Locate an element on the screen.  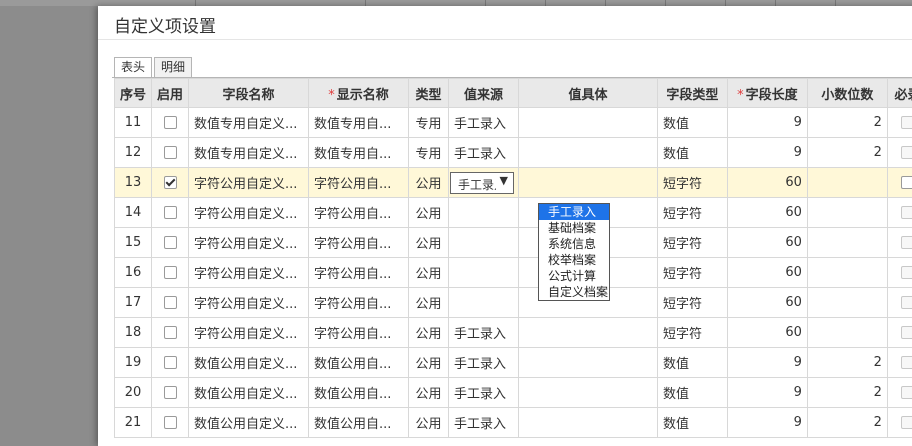
table-row: 13字符公用自定义...字符公用自...公用手工录入▼短字符60 is located at coordinates (513, 183).